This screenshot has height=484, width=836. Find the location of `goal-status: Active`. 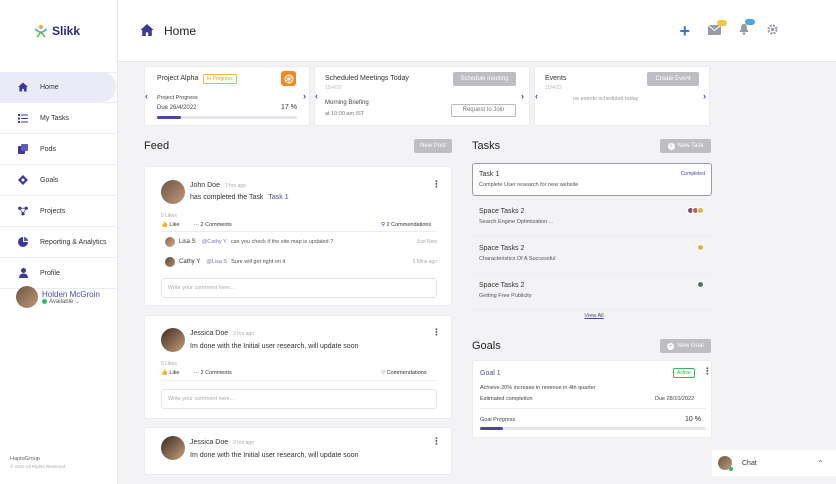

goal-status: Active is located at coordinates (684, 373).